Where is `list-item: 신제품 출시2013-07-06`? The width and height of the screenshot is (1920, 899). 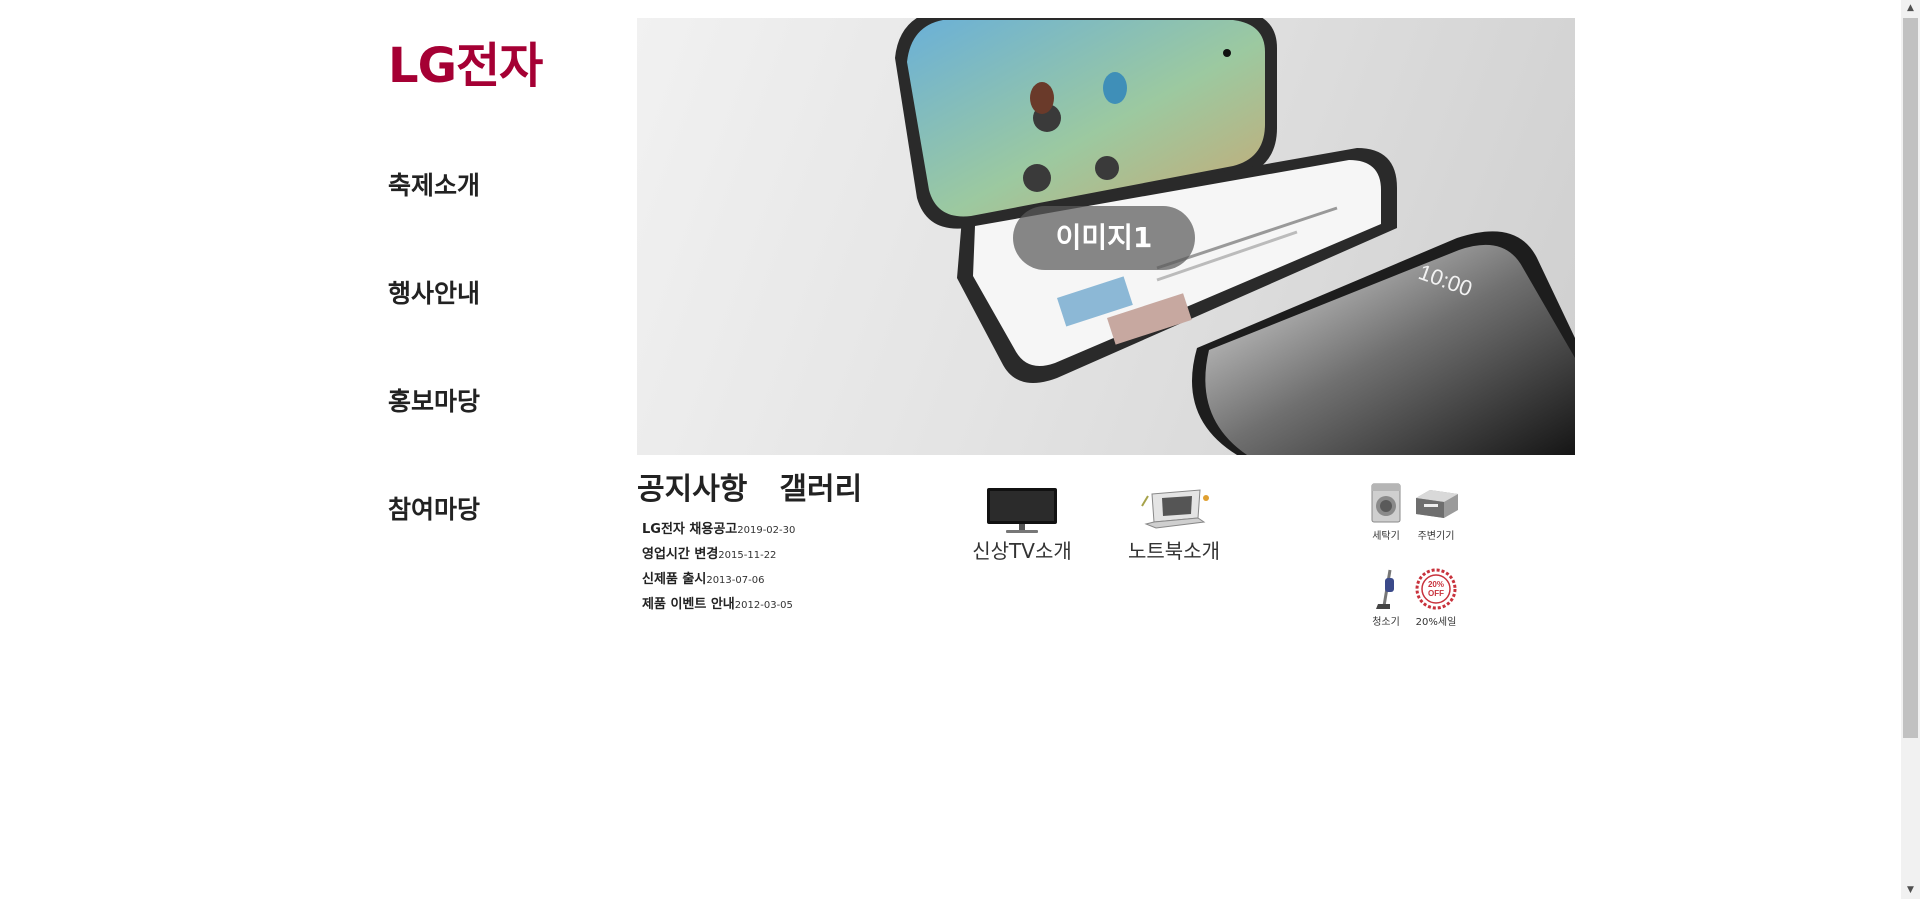 list-item: 신제품 출시2013-07-06 is located at coordinates (792, 580).